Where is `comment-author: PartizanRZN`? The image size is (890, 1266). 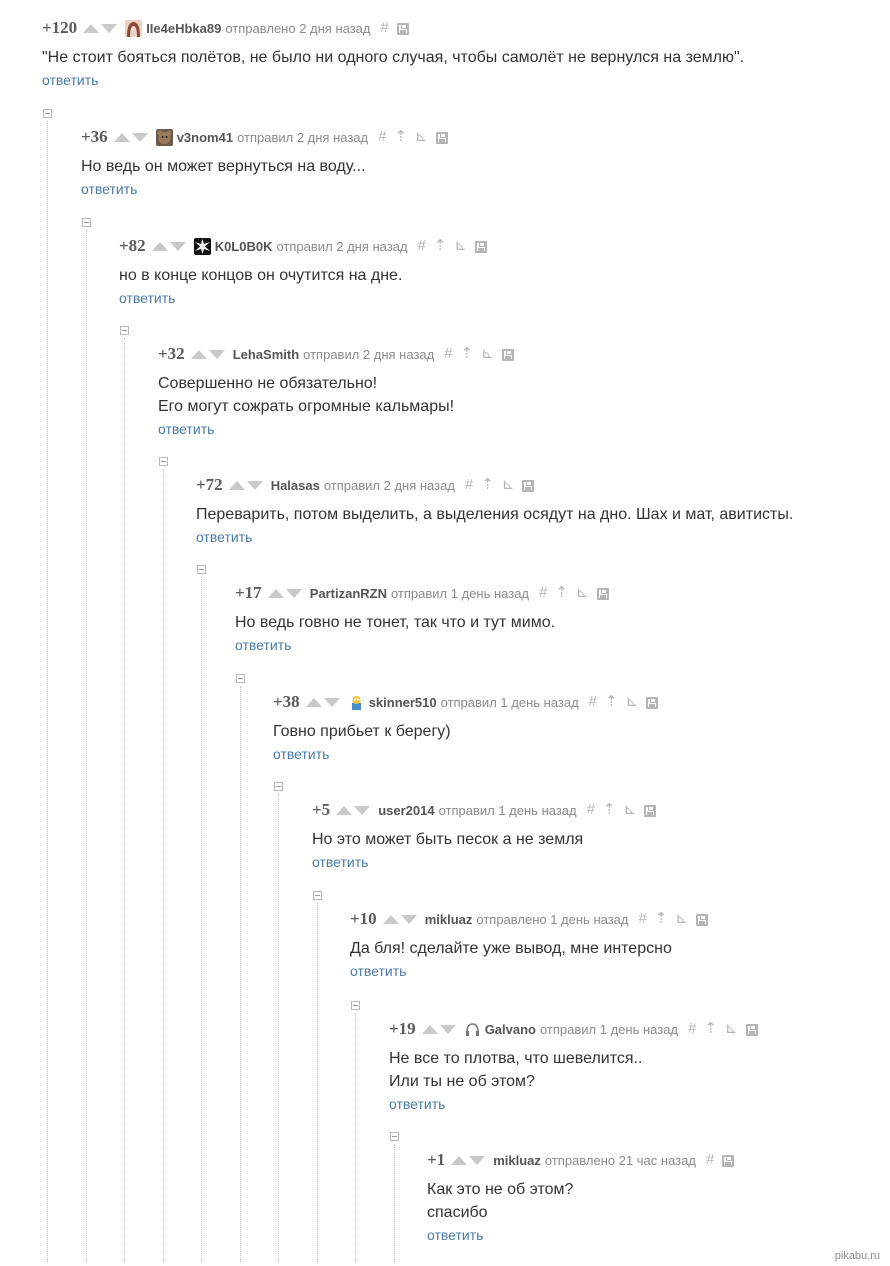
comment-author: PartizanRZN is located at coordinates (348, 593).